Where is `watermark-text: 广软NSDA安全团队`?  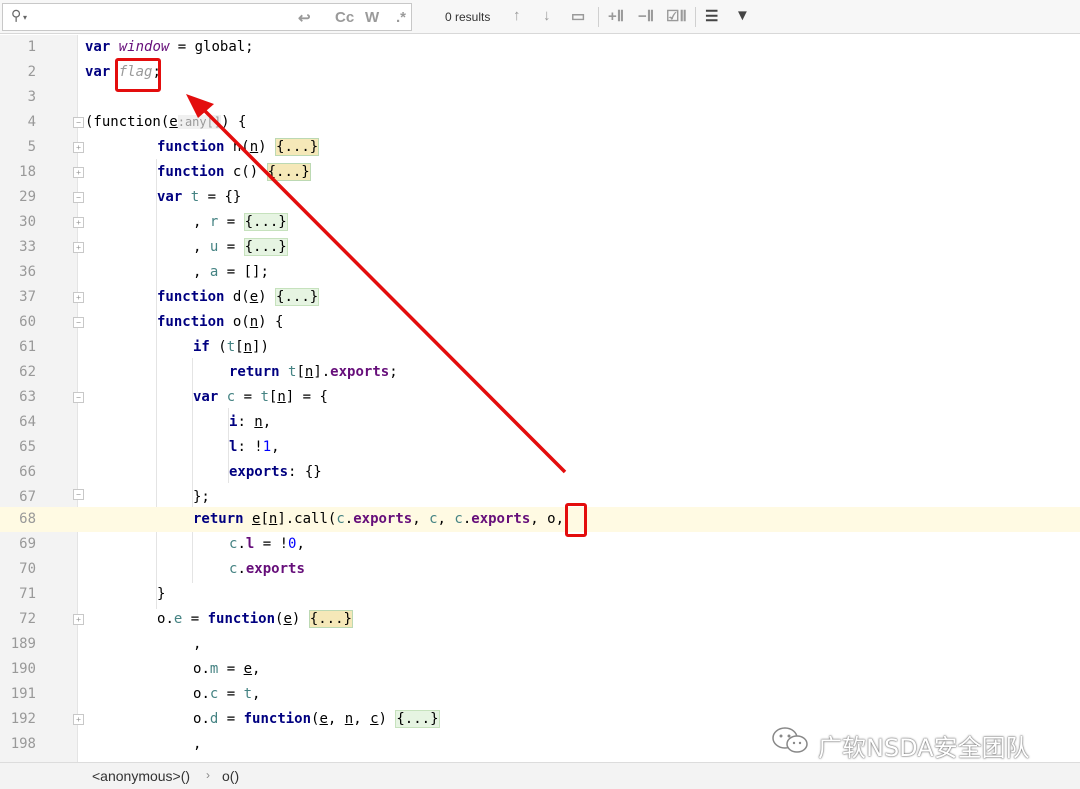 watermark-text: 广软NSDA安全团队 is located at coordinates (924, 748).